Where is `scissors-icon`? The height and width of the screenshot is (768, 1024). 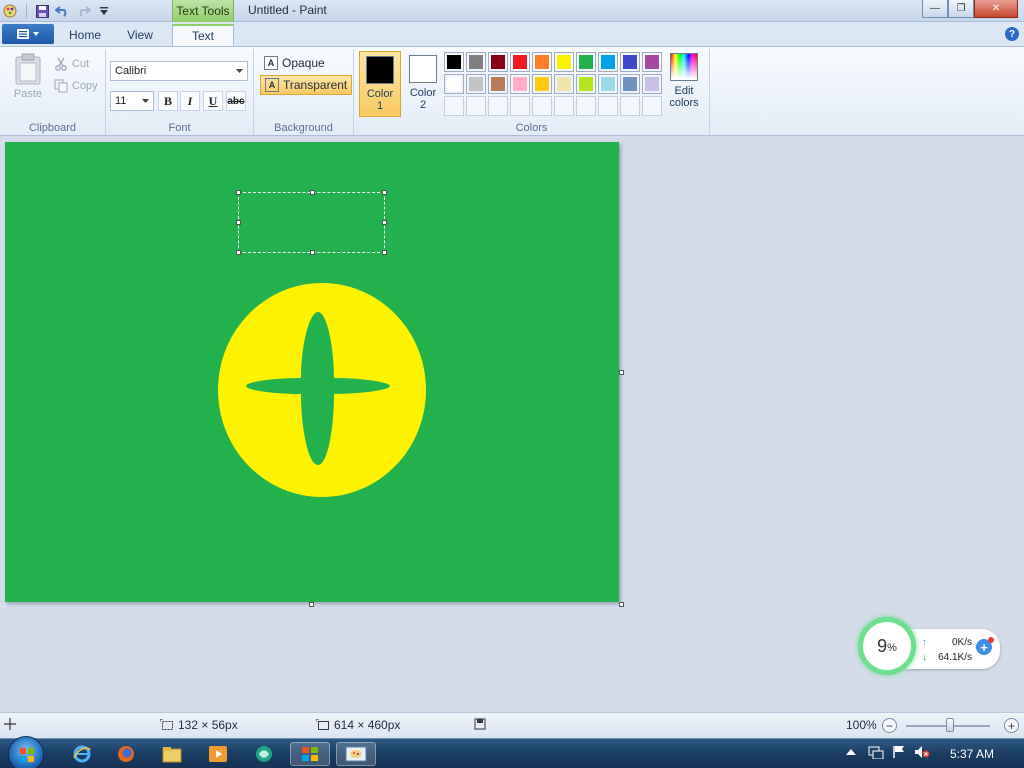 scissors-icon is located at coordinates (61, 64).